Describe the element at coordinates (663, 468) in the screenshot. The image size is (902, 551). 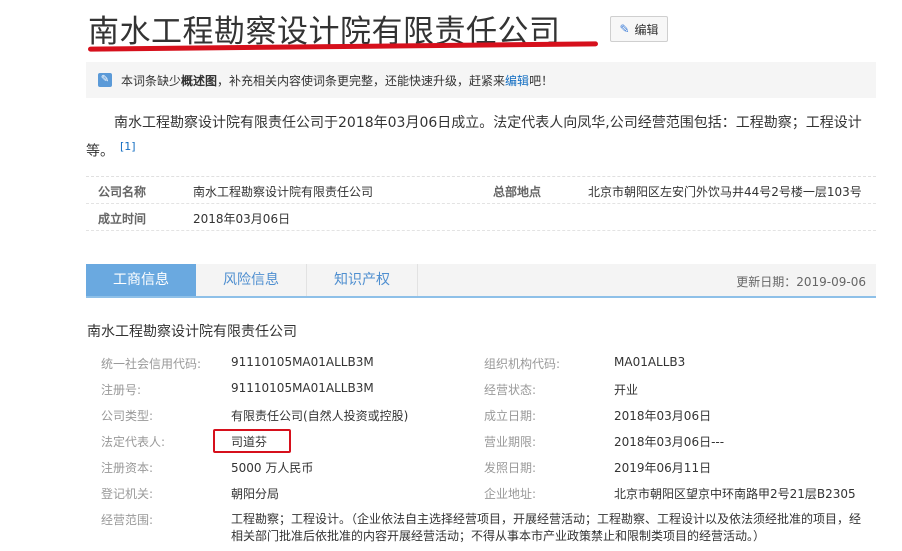
I see `issue-date-value: 2019年06月11日` at that location.